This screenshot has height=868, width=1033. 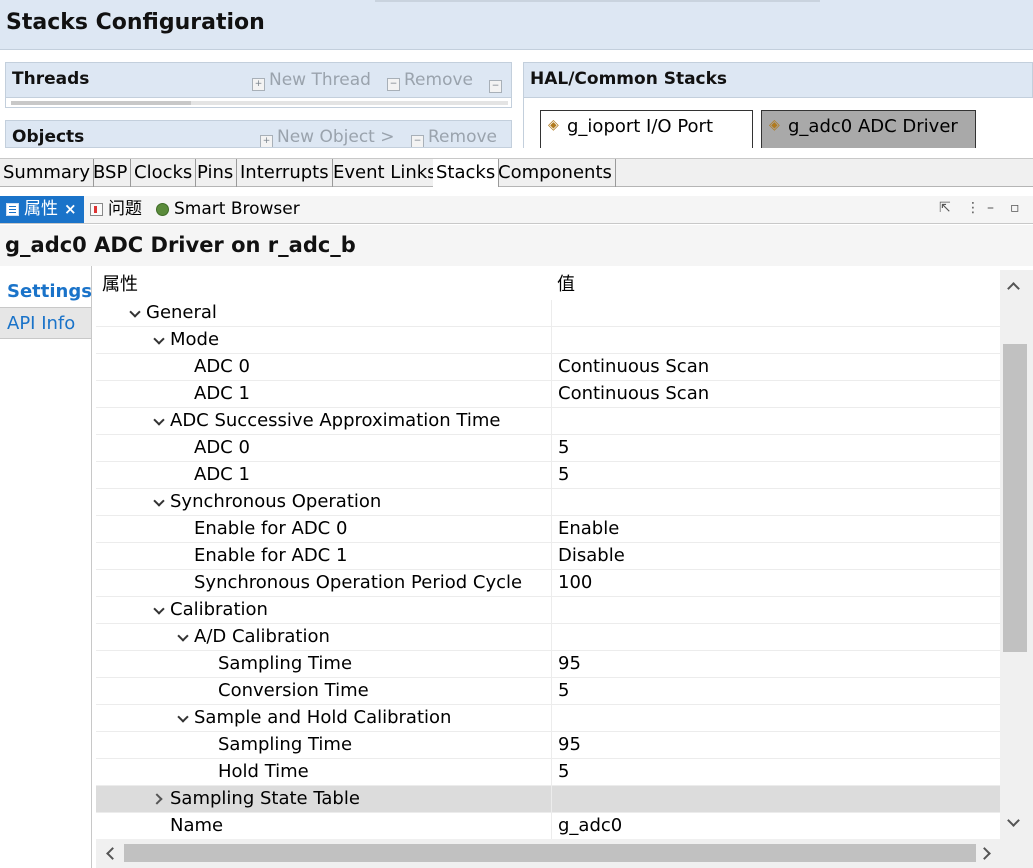 I want to click on table-row: Synchronous Operation Period Cycle 100, so click(x=548, y=583).